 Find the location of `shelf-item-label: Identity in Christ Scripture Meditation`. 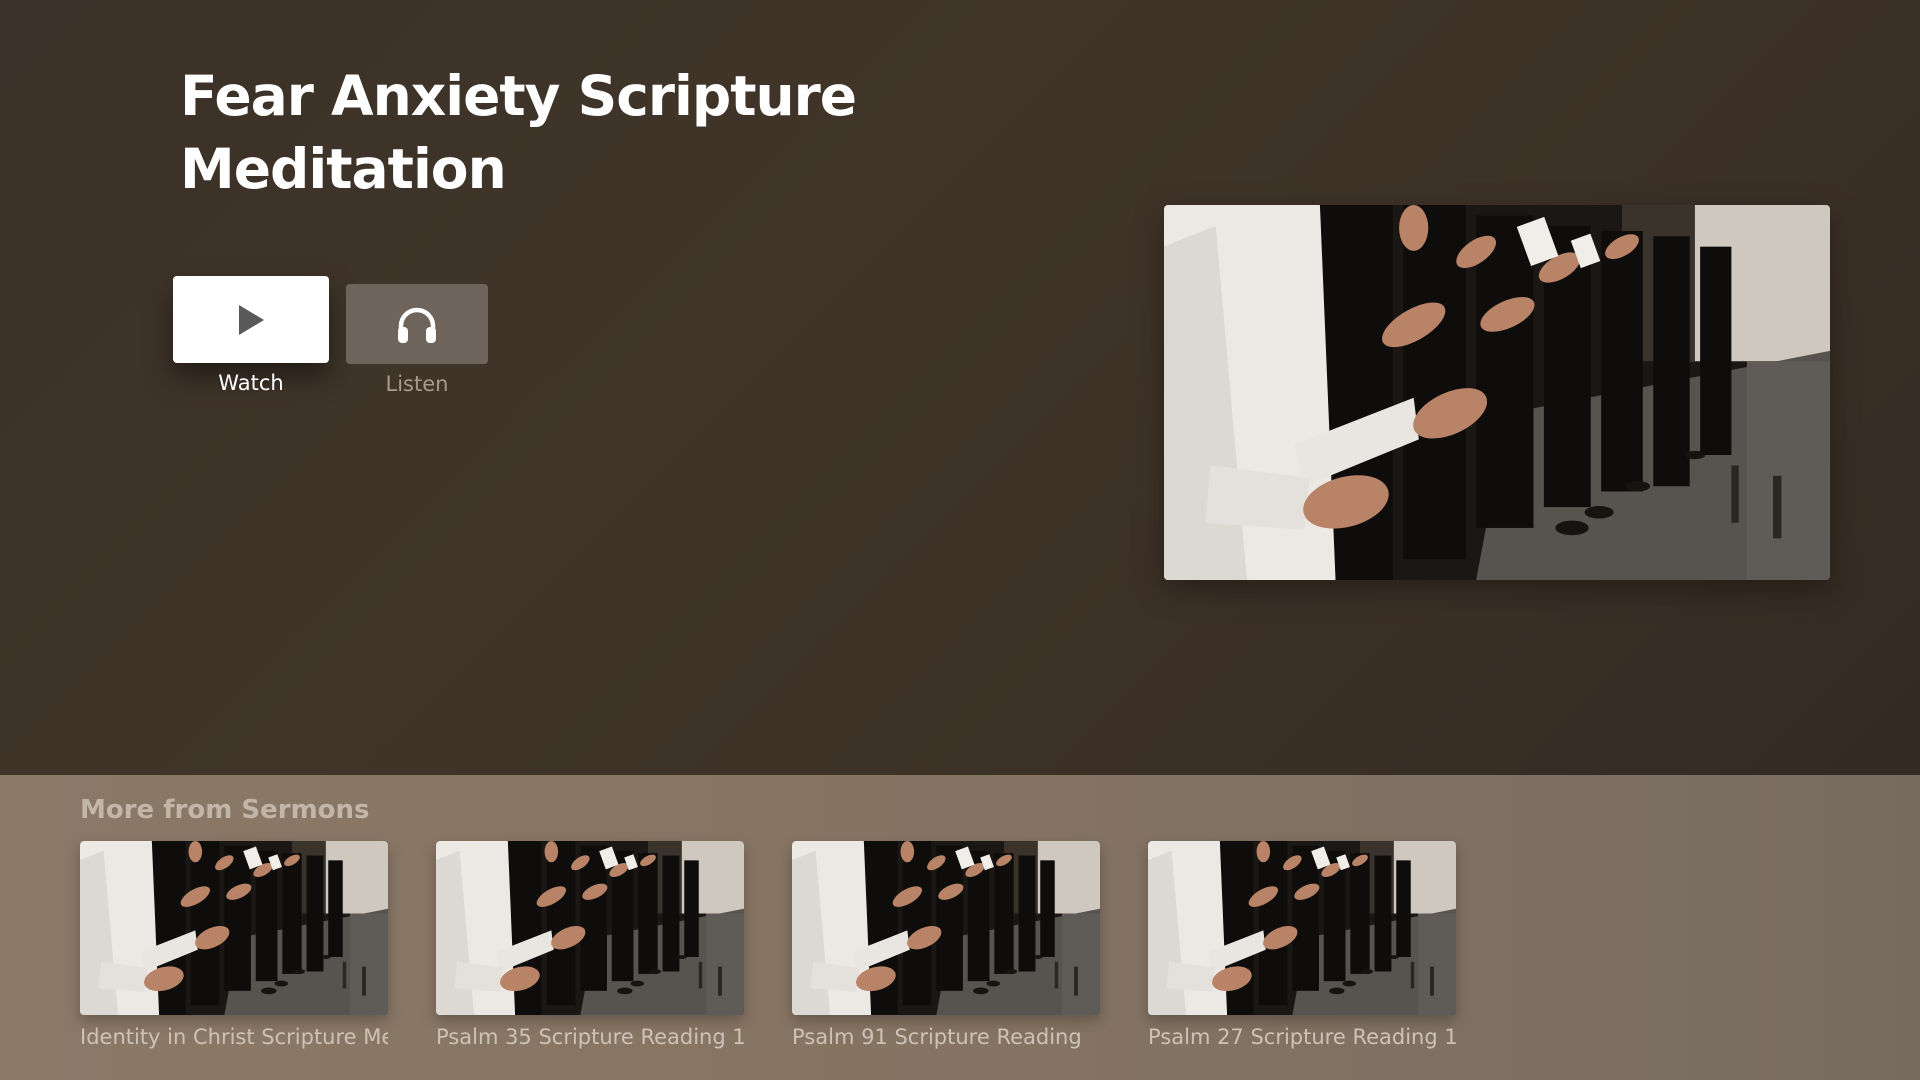

shelf-item-label: Identity in Christ Scripture Meditation is located at coordinates (234, 1037).